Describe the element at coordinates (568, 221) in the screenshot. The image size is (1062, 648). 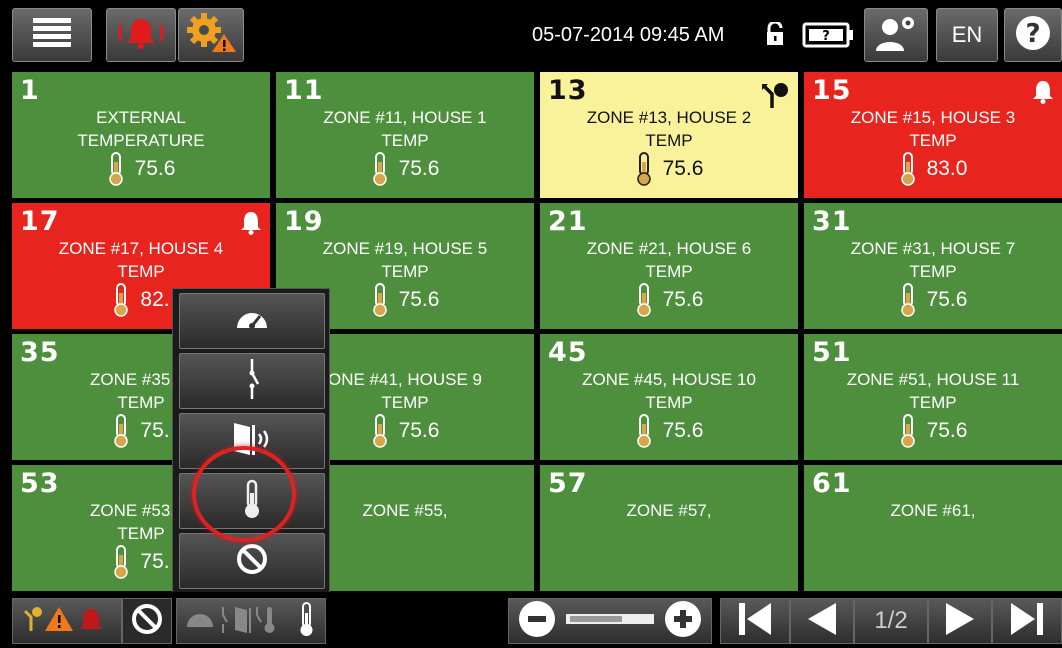
I see `zone-number: 21` at that location.